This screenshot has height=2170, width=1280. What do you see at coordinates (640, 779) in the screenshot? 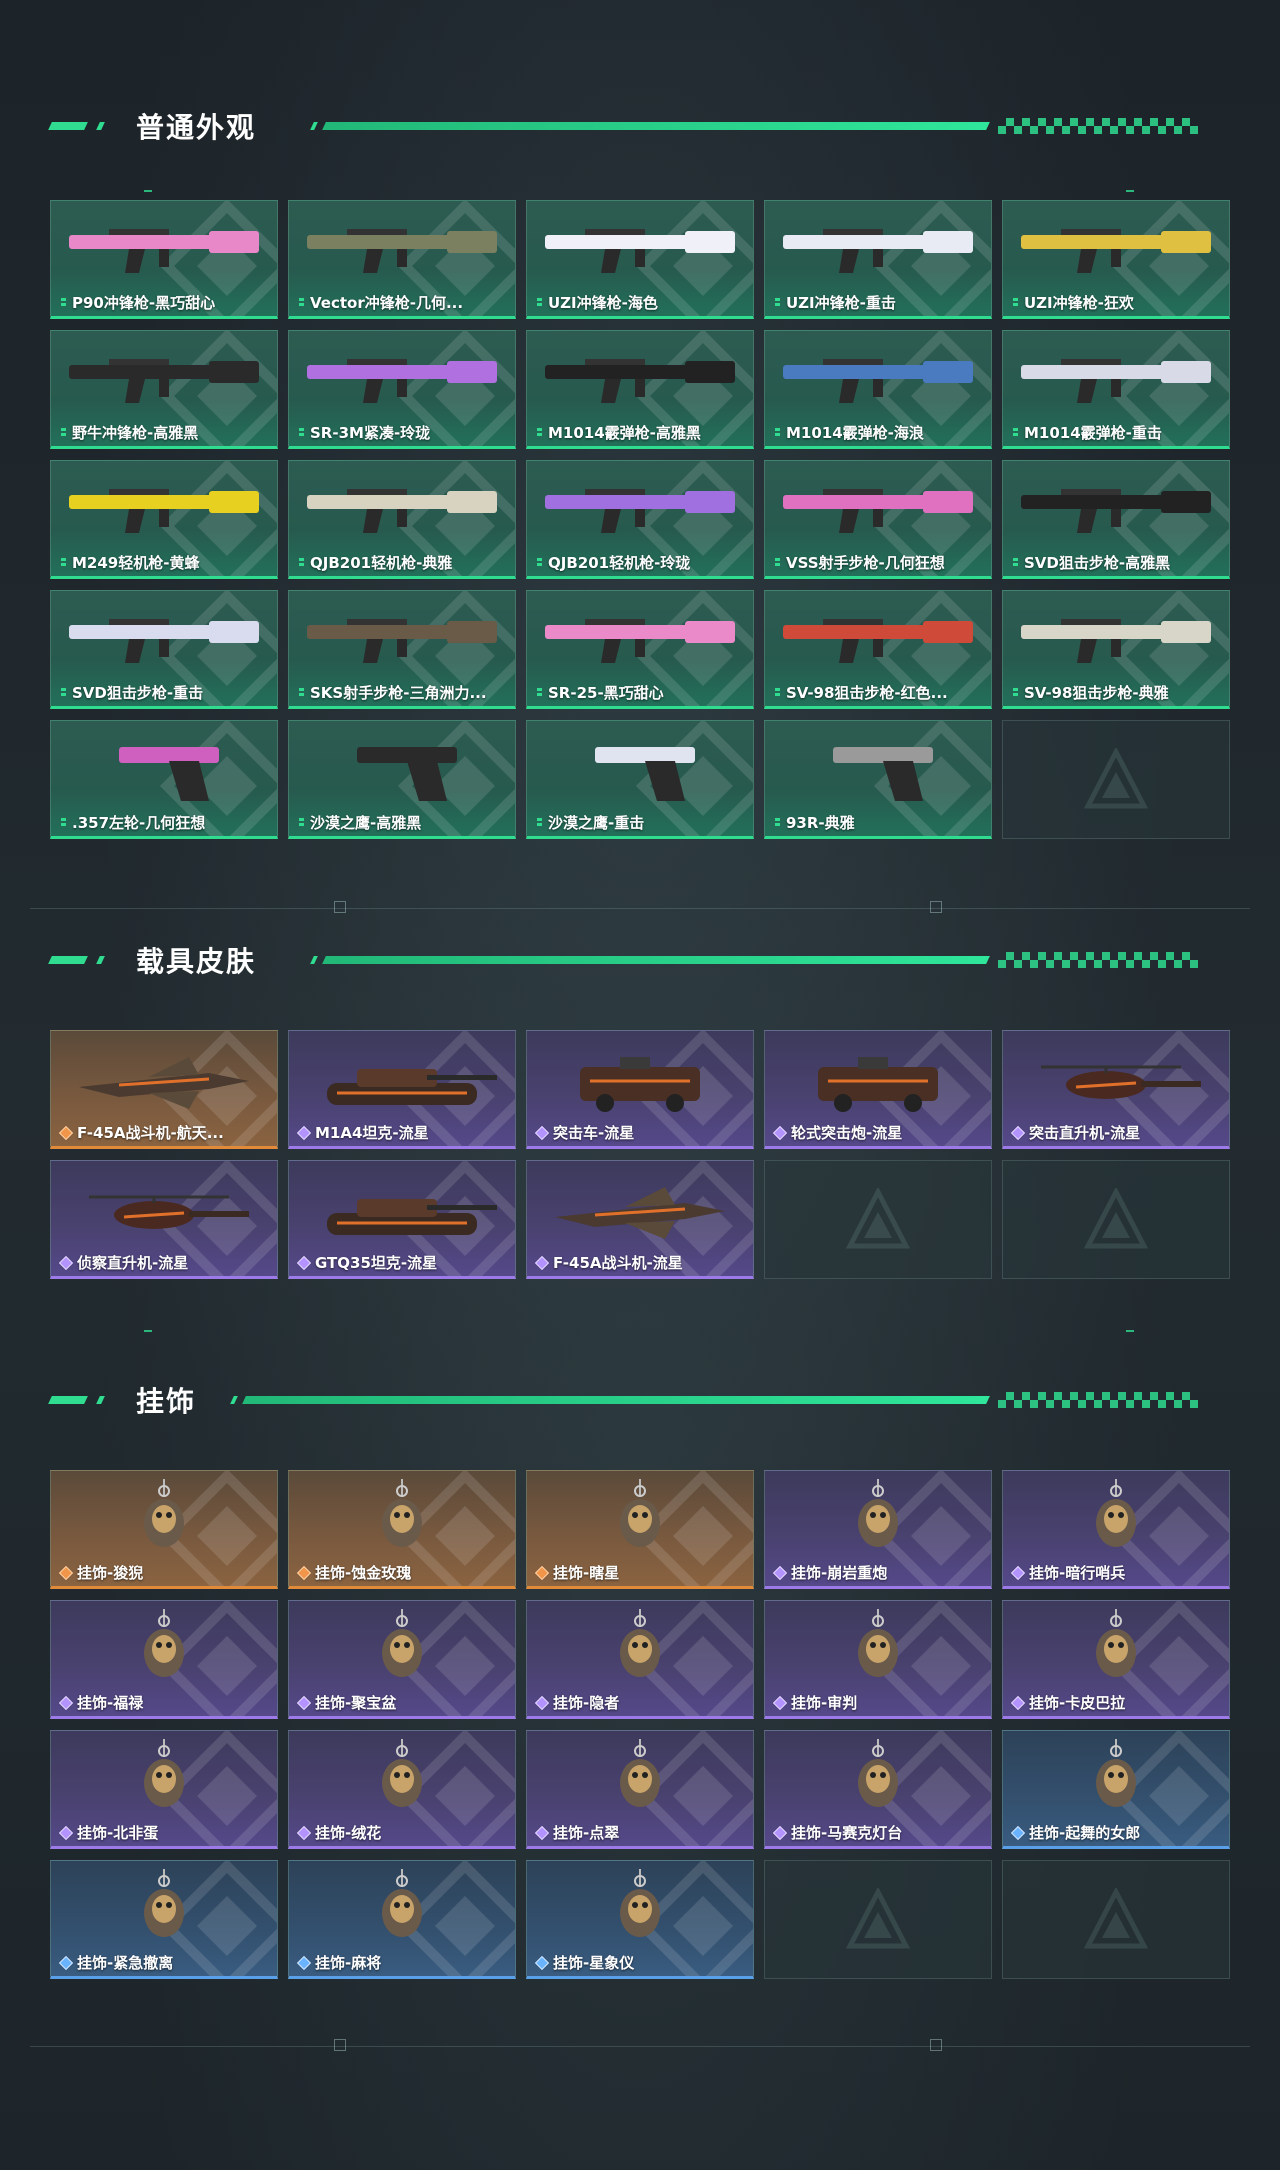
I see `item-card: 沙漠之鹰-重击` at bounding box center [640, 779].